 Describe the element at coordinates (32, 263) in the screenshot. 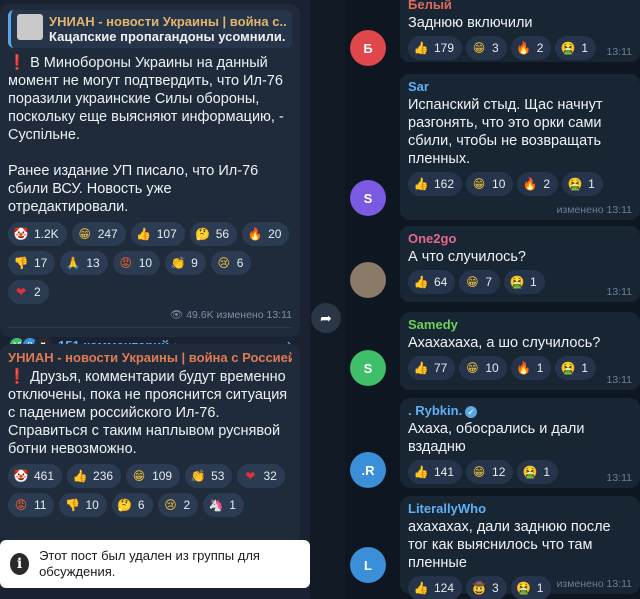

I see `reaction-chip: 👎 17` at that location.